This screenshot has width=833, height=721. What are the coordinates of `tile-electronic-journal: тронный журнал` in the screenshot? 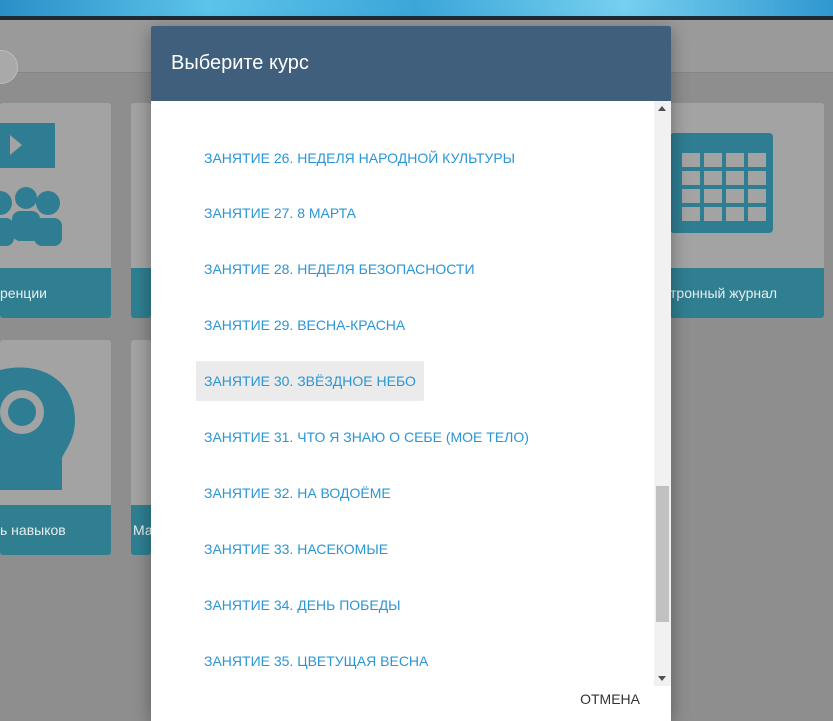 It's located at (747, 210).